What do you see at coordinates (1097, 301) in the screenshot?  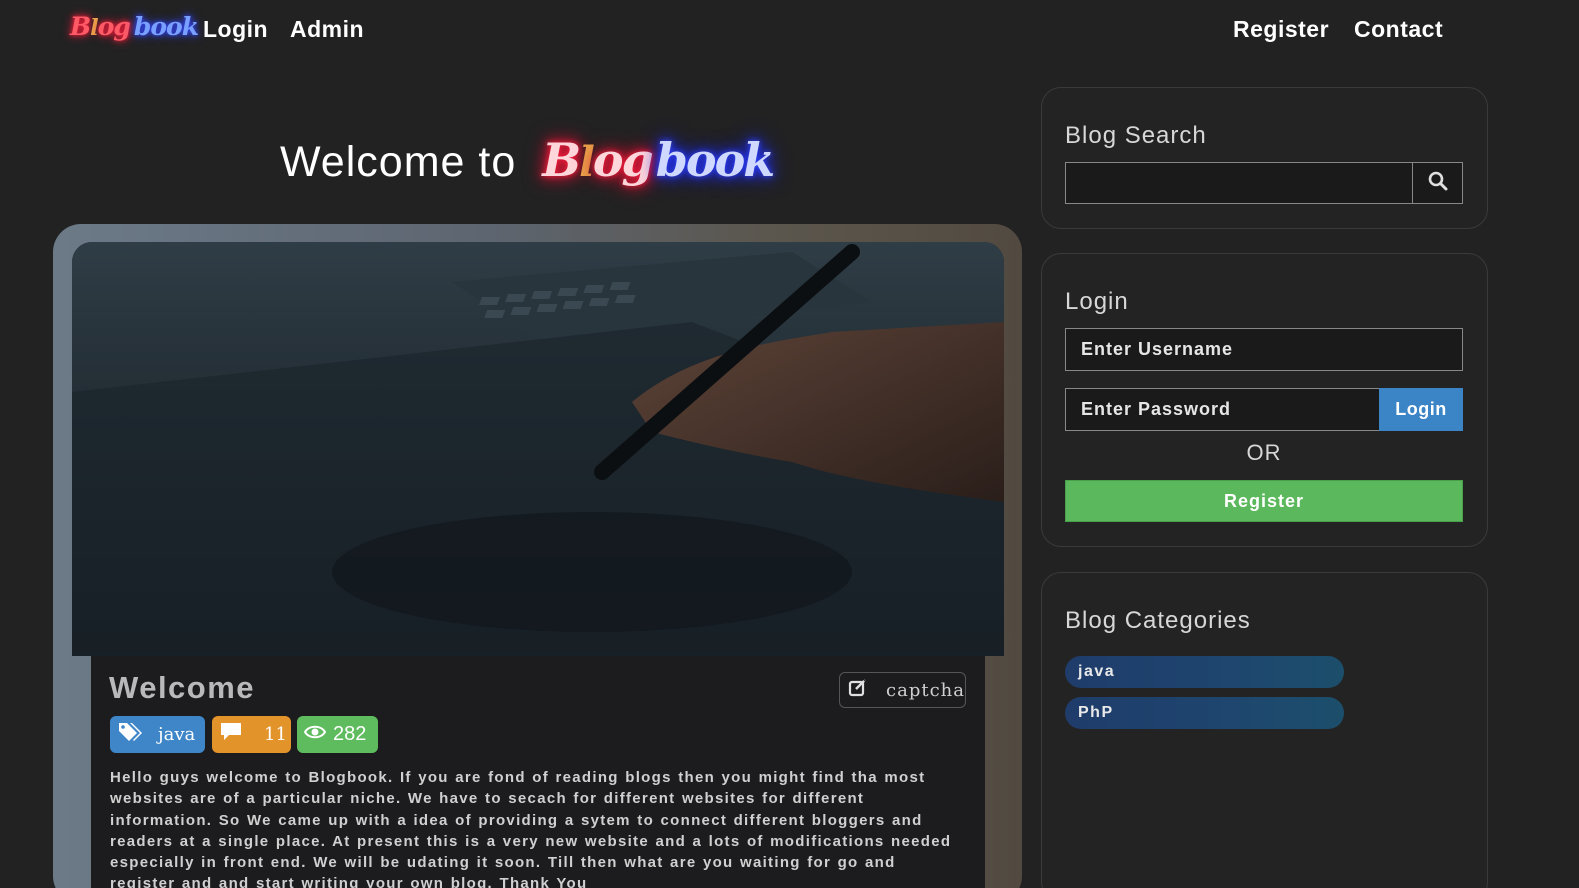 I see `login-heading: Login` at bounding box center [1097, 301].